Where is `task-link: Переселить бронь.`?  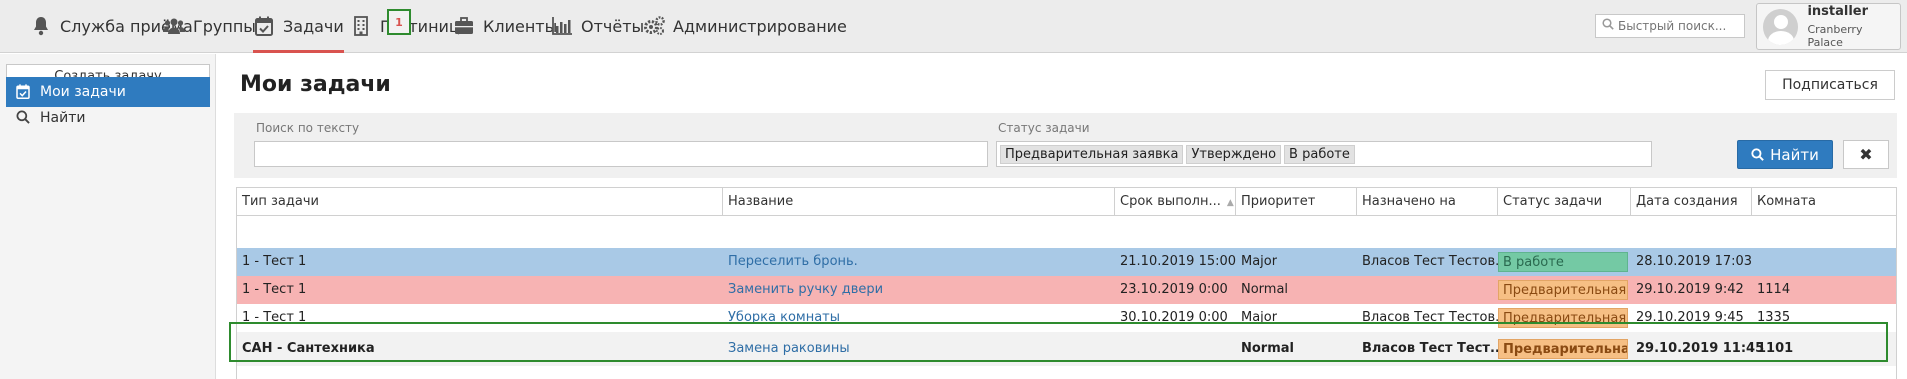
task-link: Переселить бронь. is located at coordinates (793, 261).